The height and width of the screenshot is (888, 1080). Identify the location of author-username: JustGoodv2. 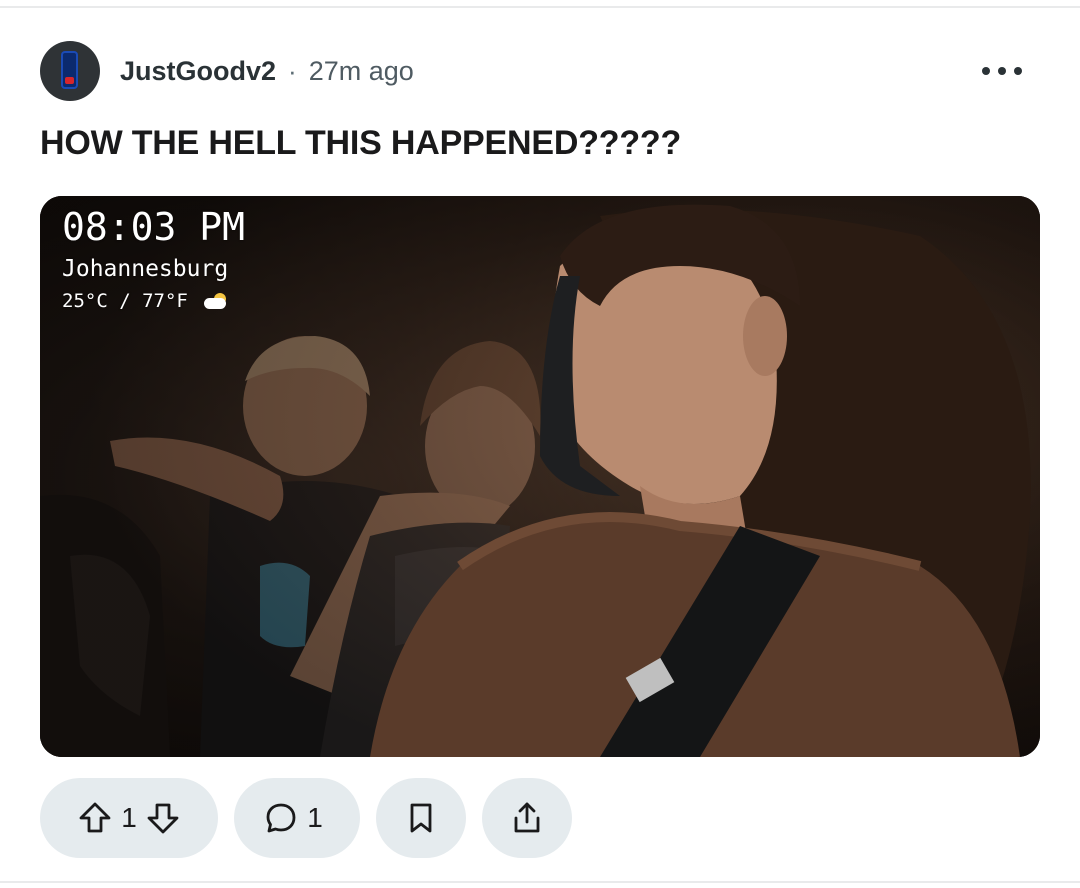
(198, 71).